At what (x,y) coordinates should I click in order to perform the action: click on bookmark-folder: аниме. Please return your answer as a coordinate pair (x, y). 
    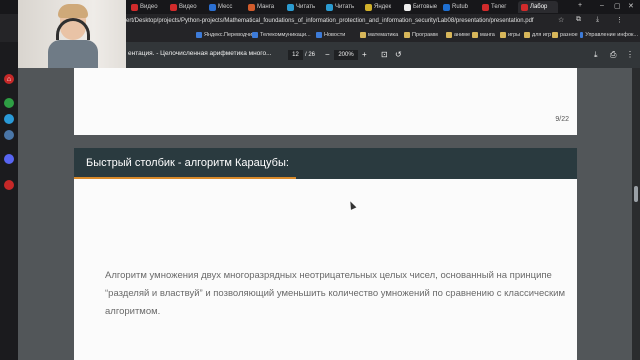
    Looking at the image, I should click on (458, 35).